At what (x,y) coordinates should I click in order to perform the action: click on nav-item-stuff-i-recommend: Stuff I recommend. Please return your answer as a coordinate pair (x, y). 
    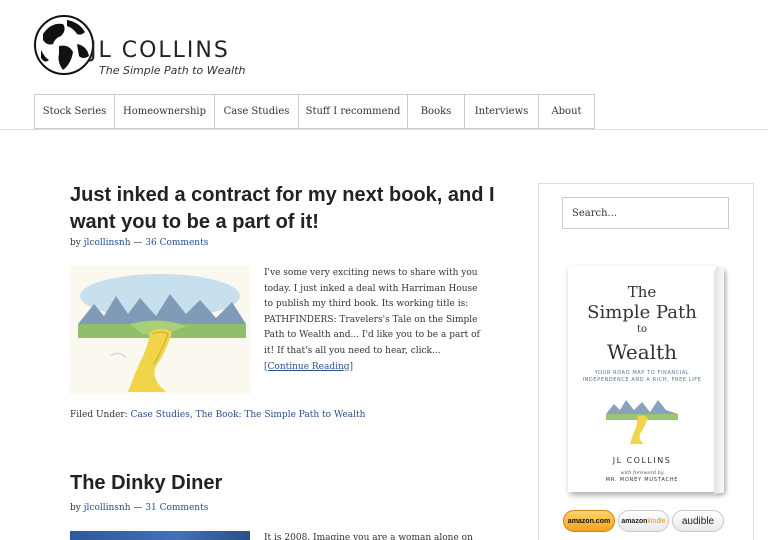
    Looking at the image, I should click on (353, 111).